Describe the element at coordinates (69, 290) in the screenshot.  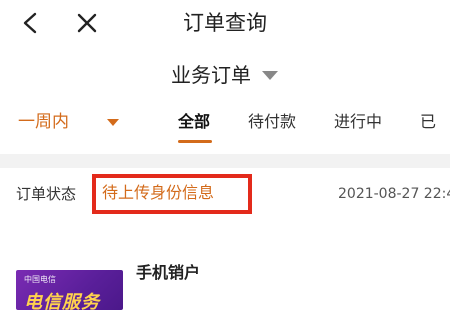
I see `product-thumbnail: 中国电信 电信服务` at that location.